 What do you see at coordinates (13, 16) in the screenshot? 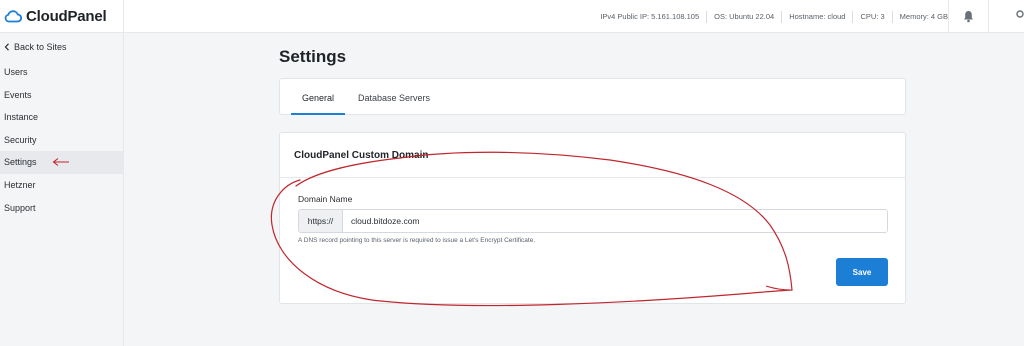
I see `cloud-logo-icon` at bounding box center [13, 16].